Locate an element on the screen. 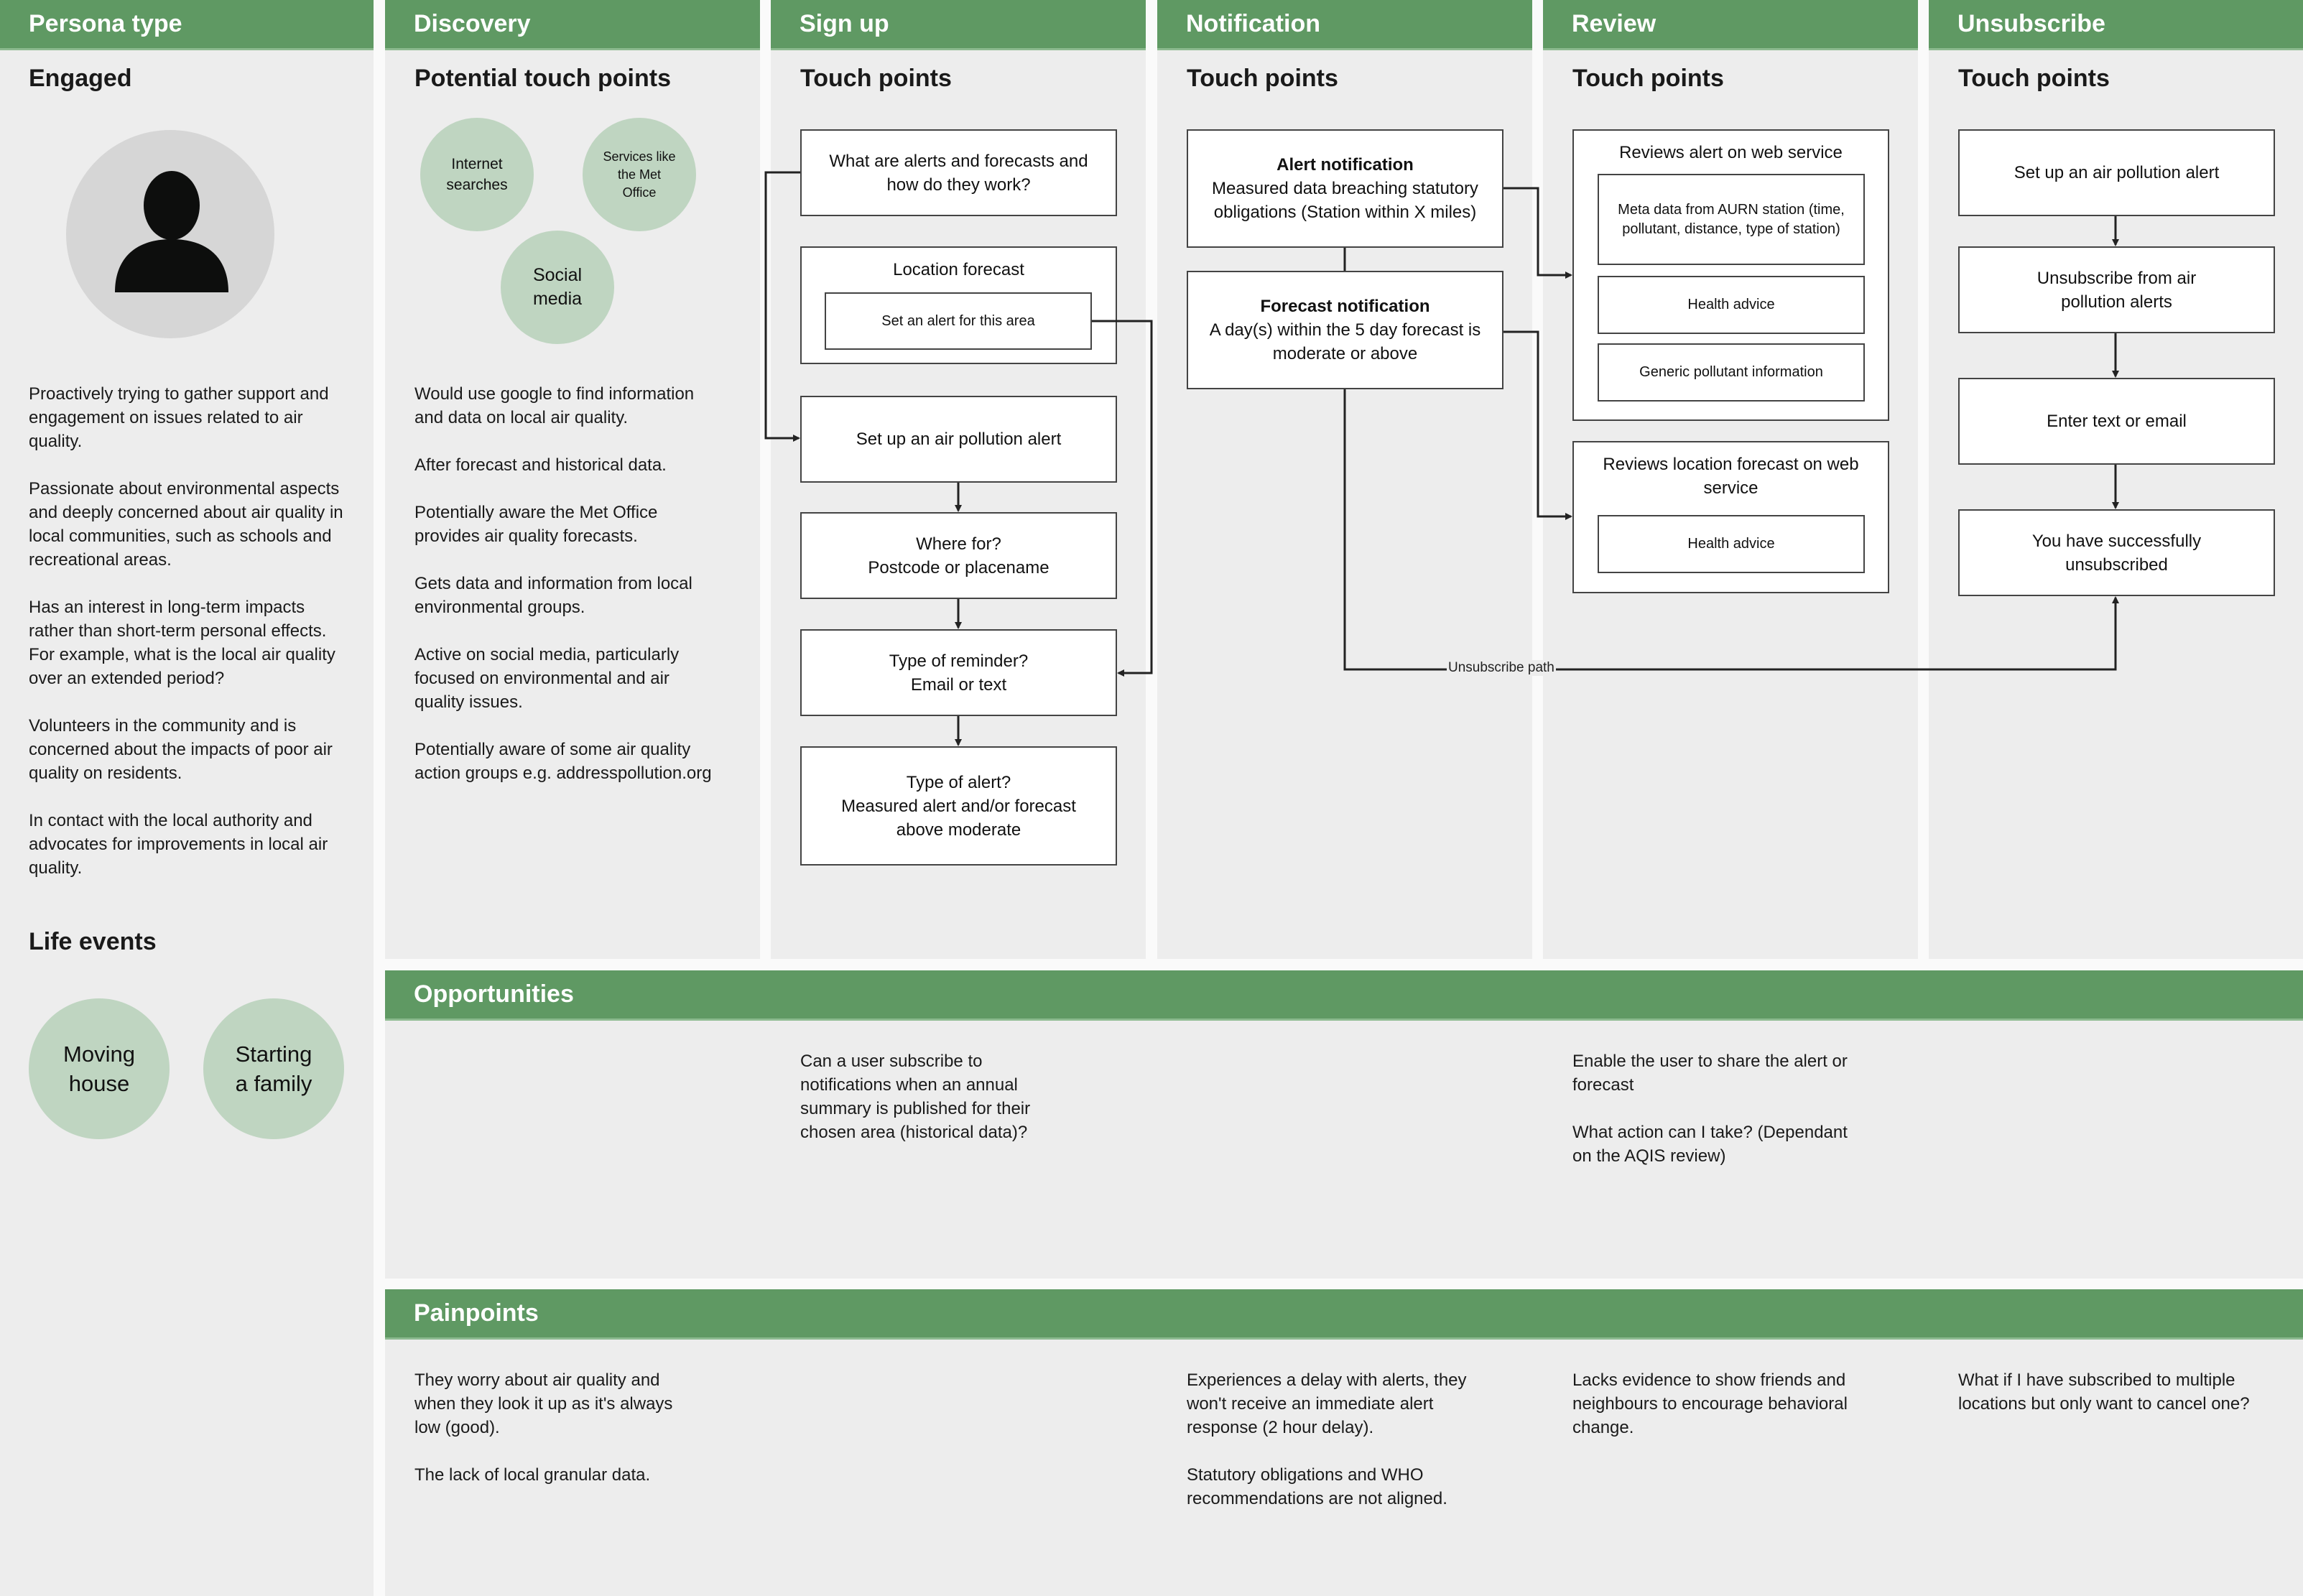 The image size is (2303, 1596). review-forecast-item-label: Health advice is located at coordinates (1731, 544).